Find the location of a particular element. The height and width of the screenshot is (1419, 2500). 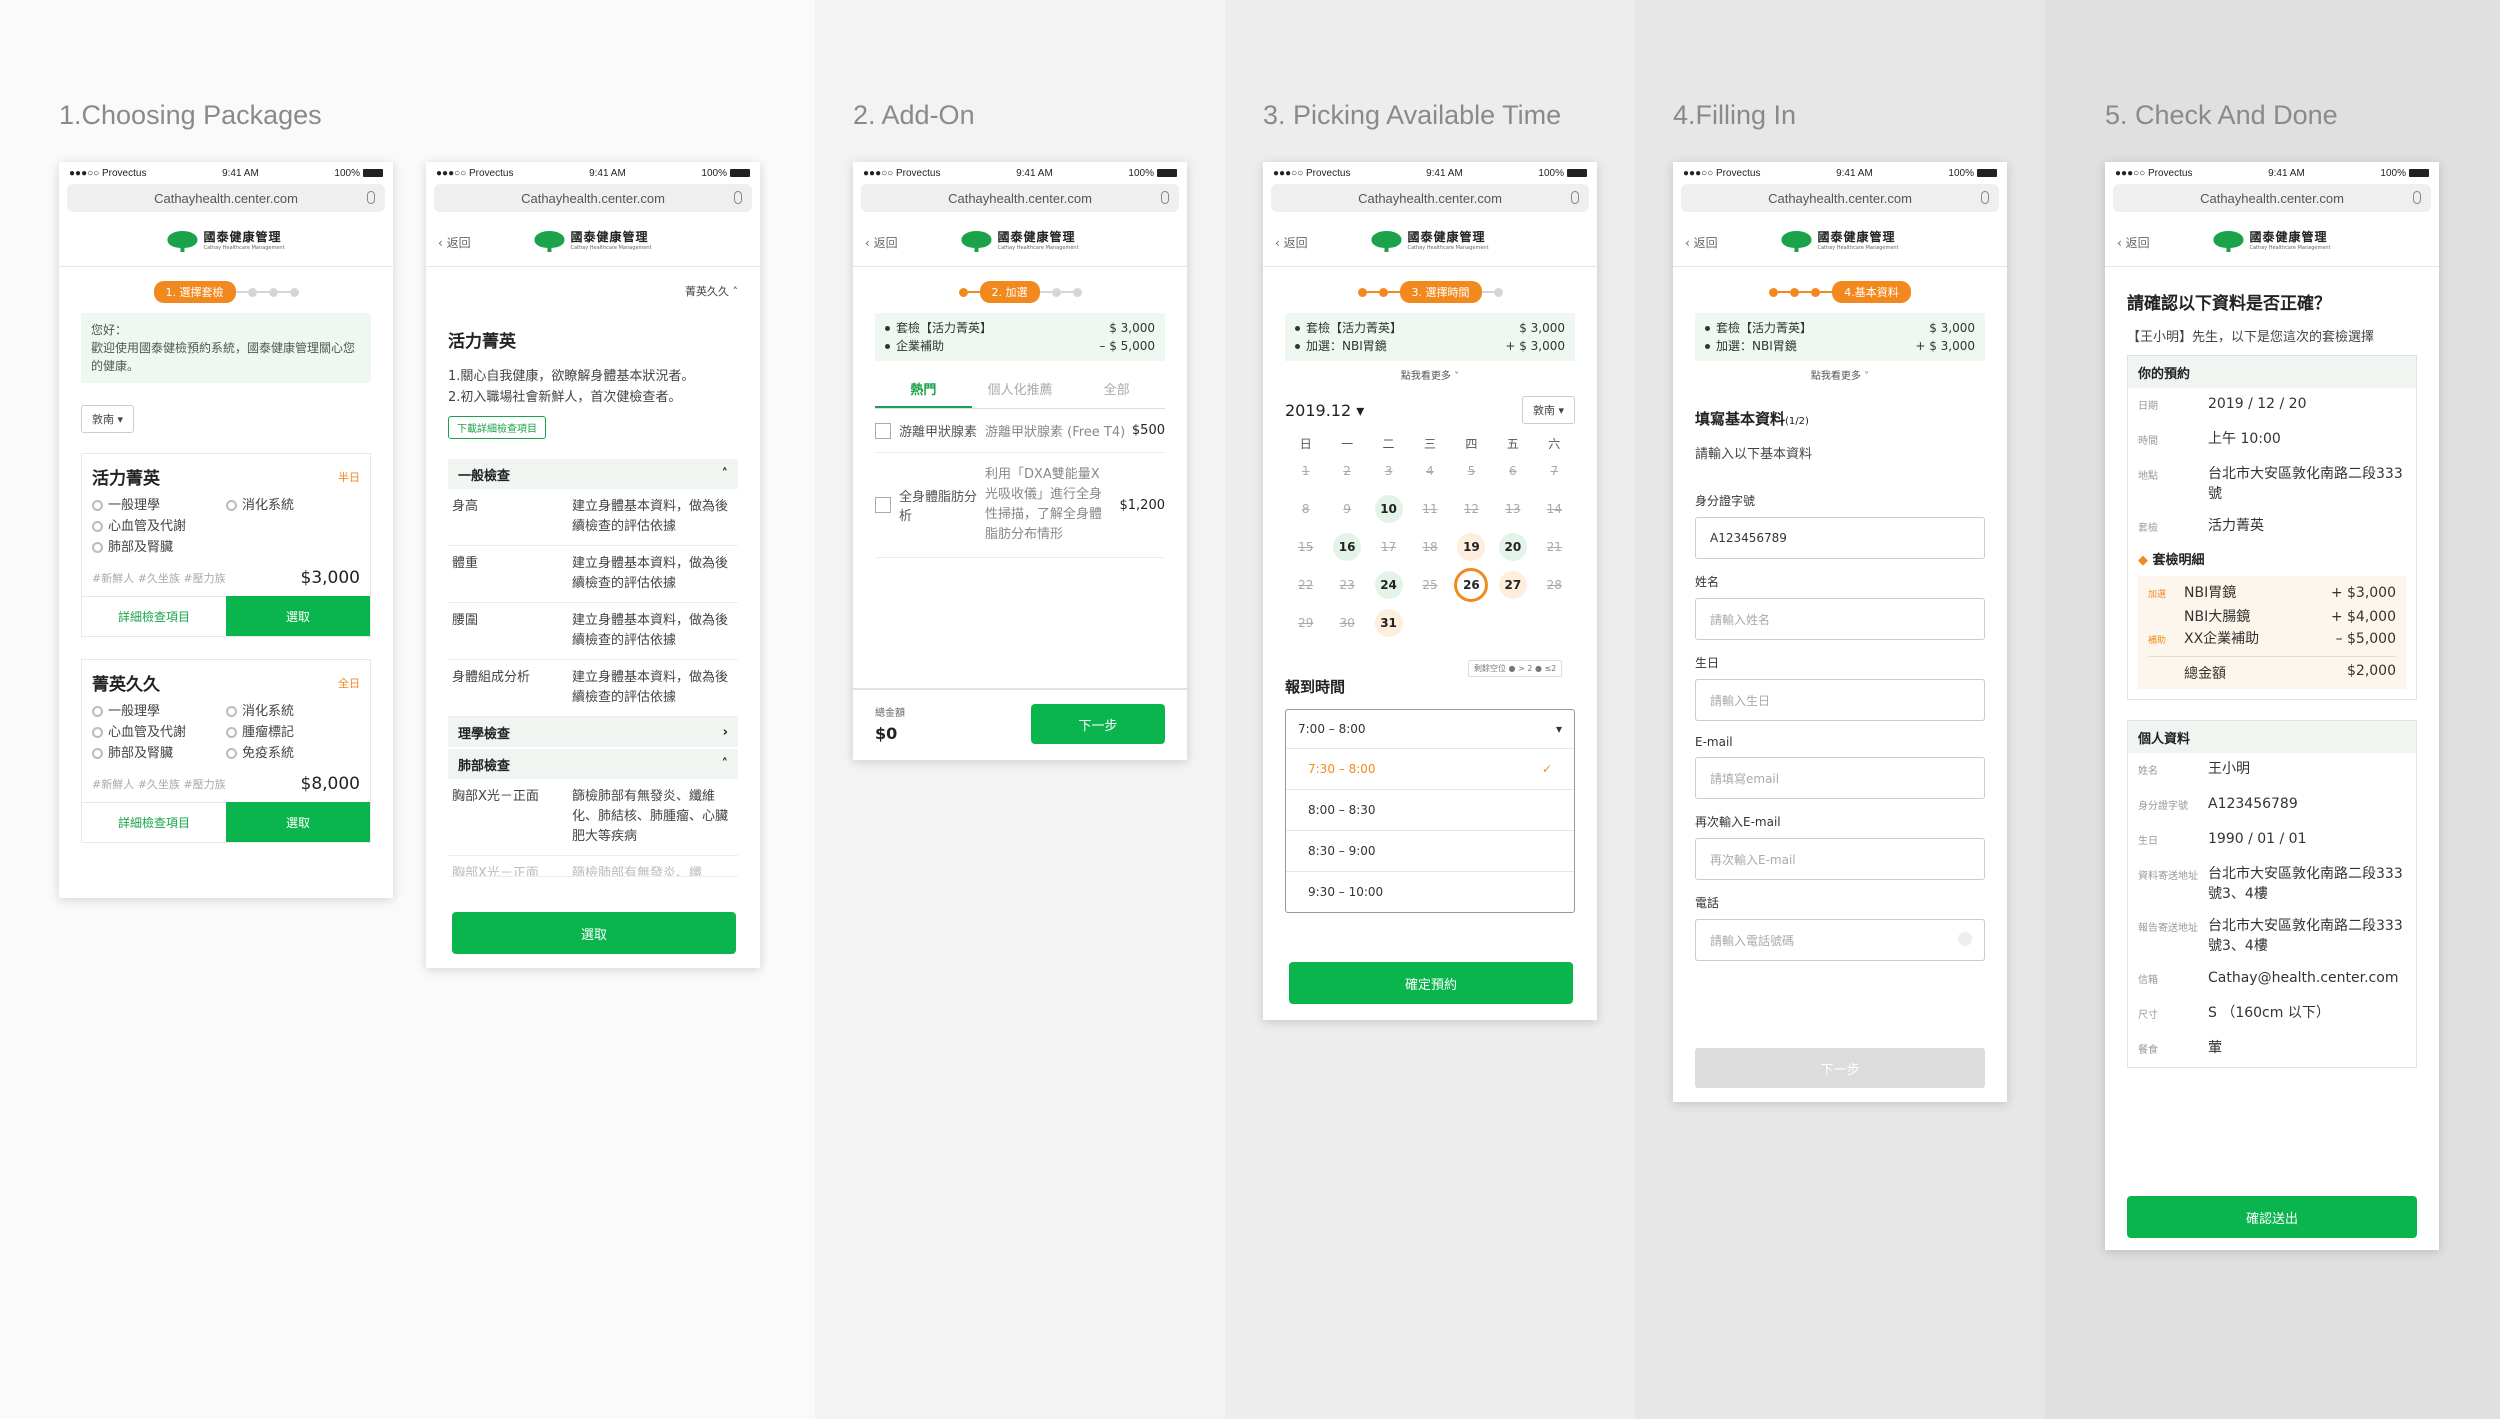

collapse-toggle: 菁英久久 ˄ is located at coordinates (593, 291).